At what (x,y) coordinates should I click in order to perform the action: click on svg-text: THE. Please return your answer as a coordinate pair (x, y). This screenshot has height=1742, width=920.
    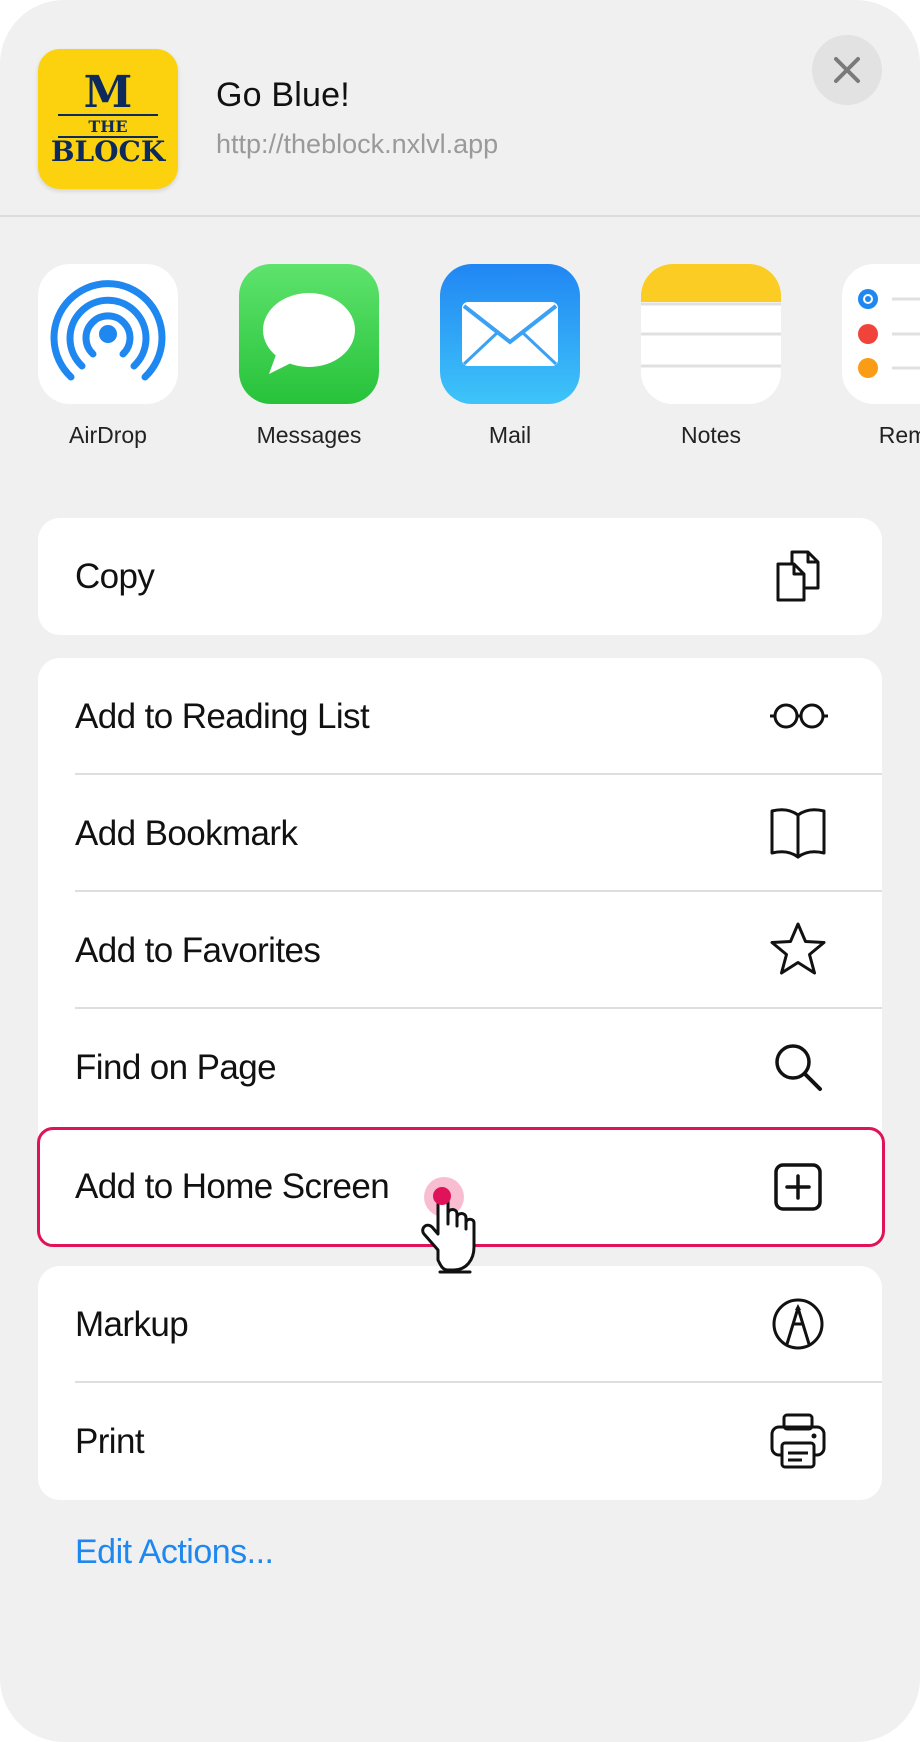
    Looking at the image, I should click on (107, 126).